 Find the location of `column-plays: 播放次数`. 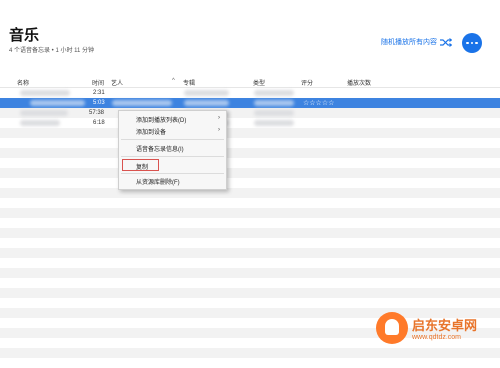

column-plays: 播放次数 is located at coordinates (359, 82).